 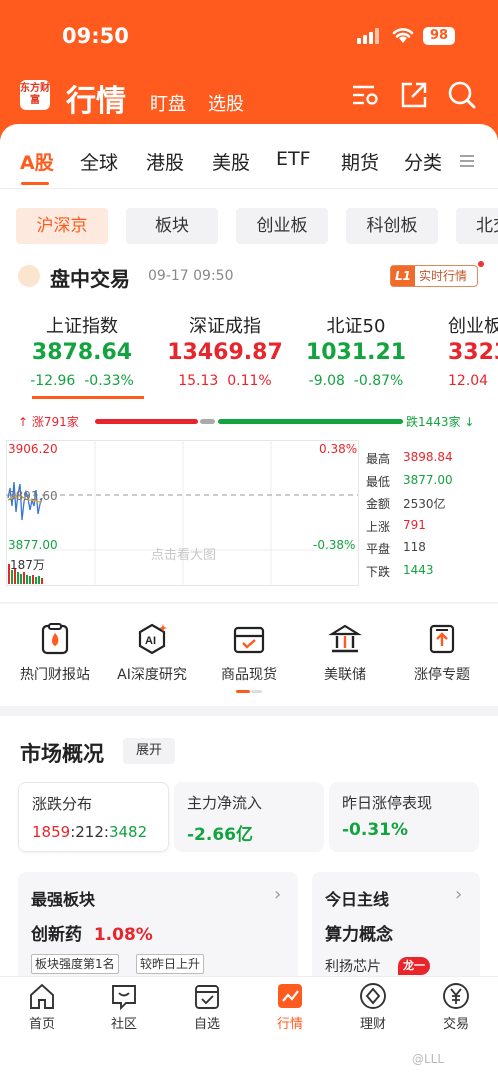 What do you see at coordinates (456, 1006) in the screenshot?
I see `nav-trade: 交易` at bounding box center [456, 1006].